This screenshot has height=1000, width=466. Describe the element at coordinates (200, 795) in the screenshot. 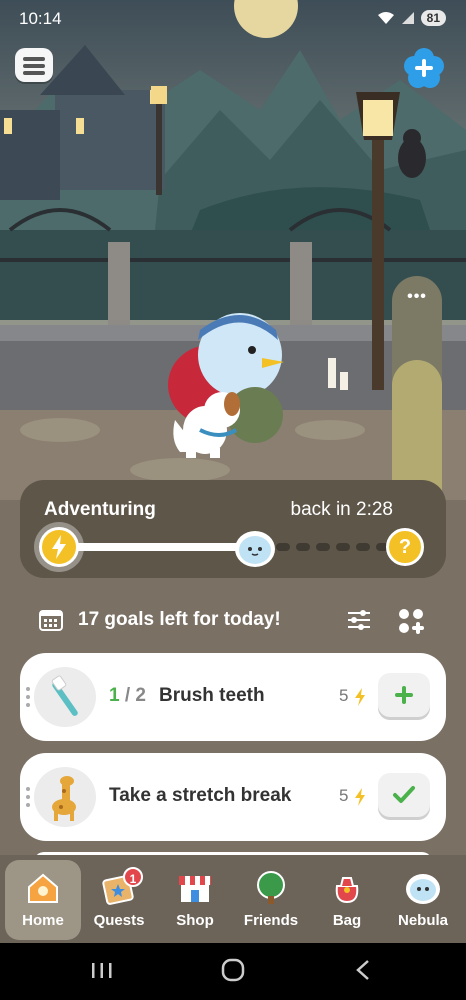

I see `goal-title: Take a stretch break` at that location.